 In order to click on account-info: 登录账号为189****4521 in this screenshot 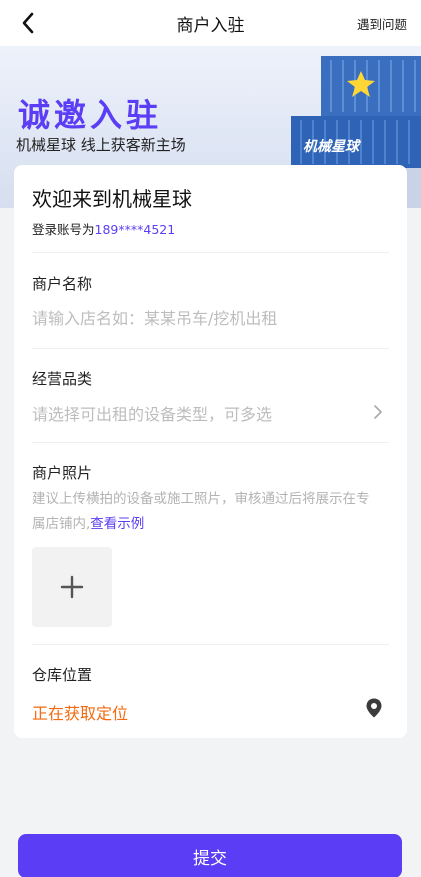, I will do `click(103, 228)`.